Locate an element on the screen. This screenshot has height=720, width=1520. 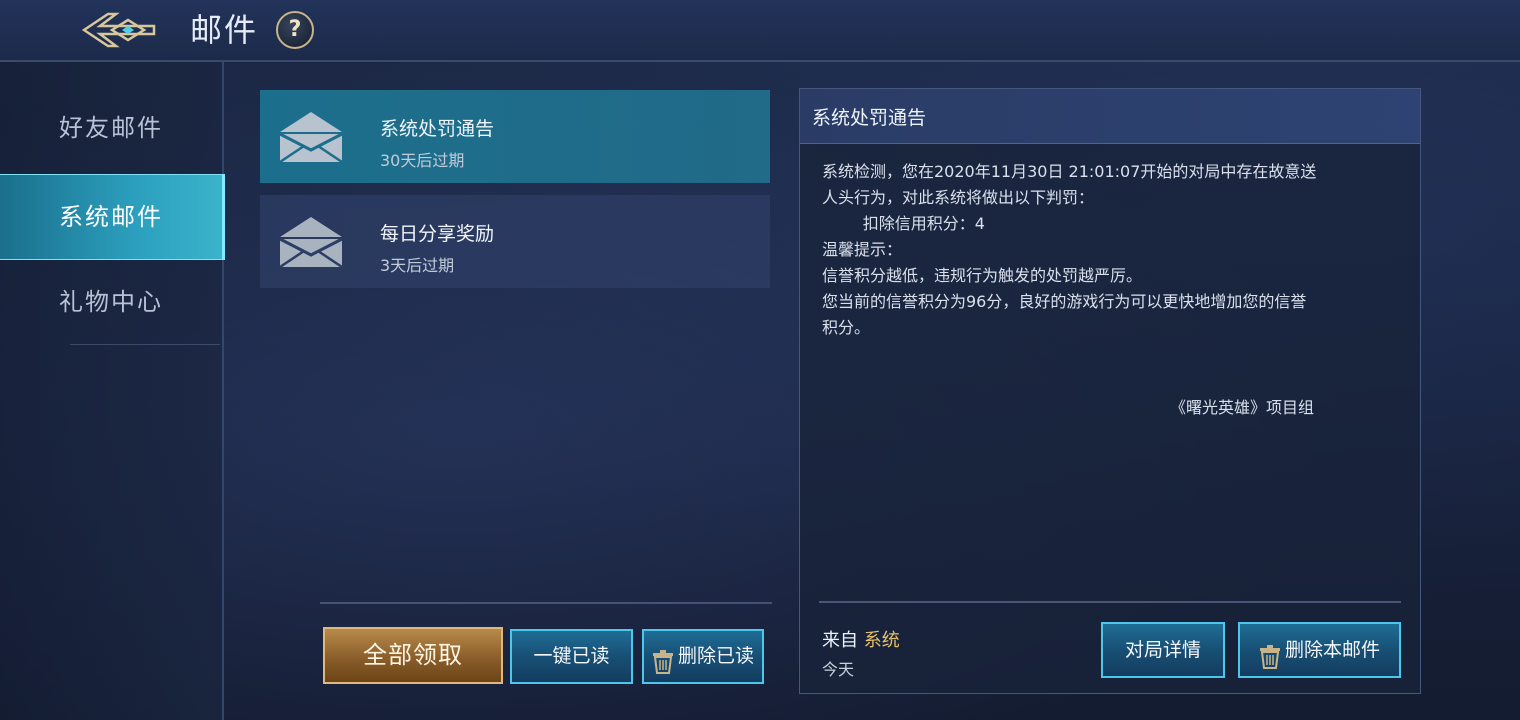
detail-body-line: 人头行为，对此系统将做出以下判罚： is located at coordinates (958, 197).